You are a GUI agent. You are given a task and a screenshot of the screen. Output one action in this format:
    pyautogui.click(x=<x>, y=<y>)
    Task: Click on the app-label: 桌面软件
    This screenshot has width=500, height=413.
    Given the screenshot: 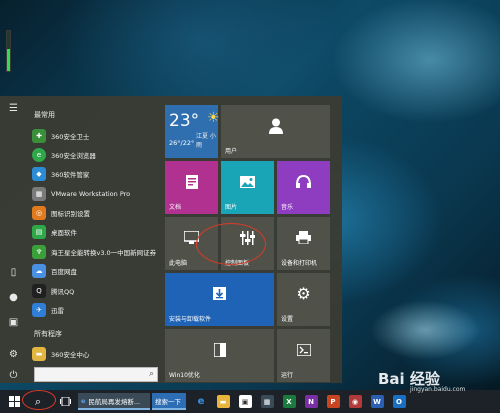 What is the action you would take?
    pyautogui.click(x=64, y=232)
    